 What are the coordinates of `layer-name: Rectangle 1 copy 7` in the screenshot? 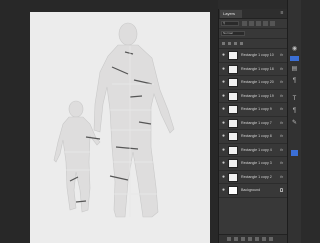 It's located at (256, 123).